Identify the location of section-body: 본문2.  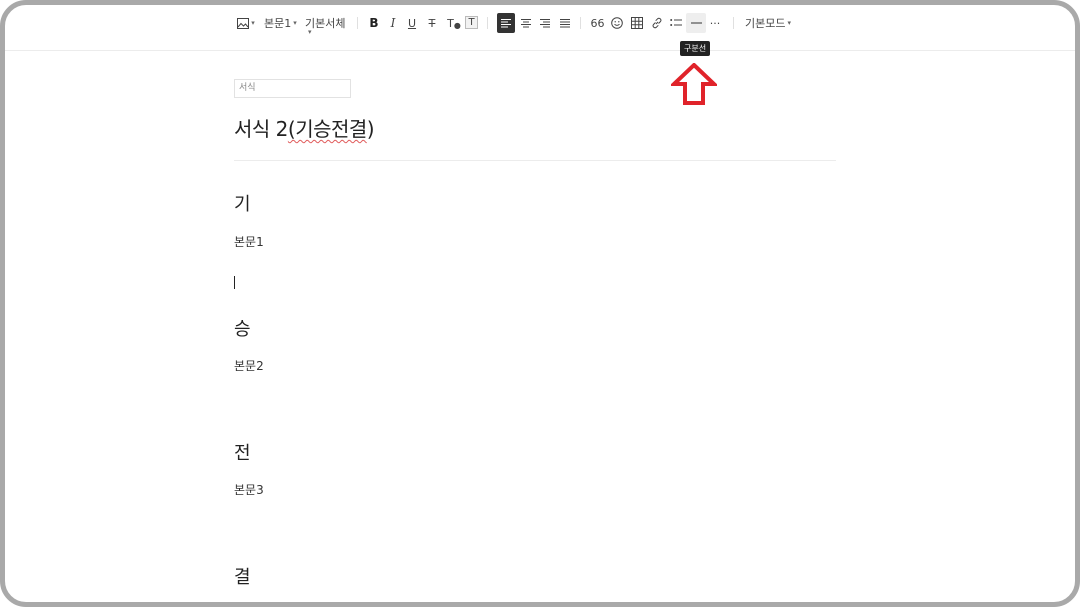
(249, 365).